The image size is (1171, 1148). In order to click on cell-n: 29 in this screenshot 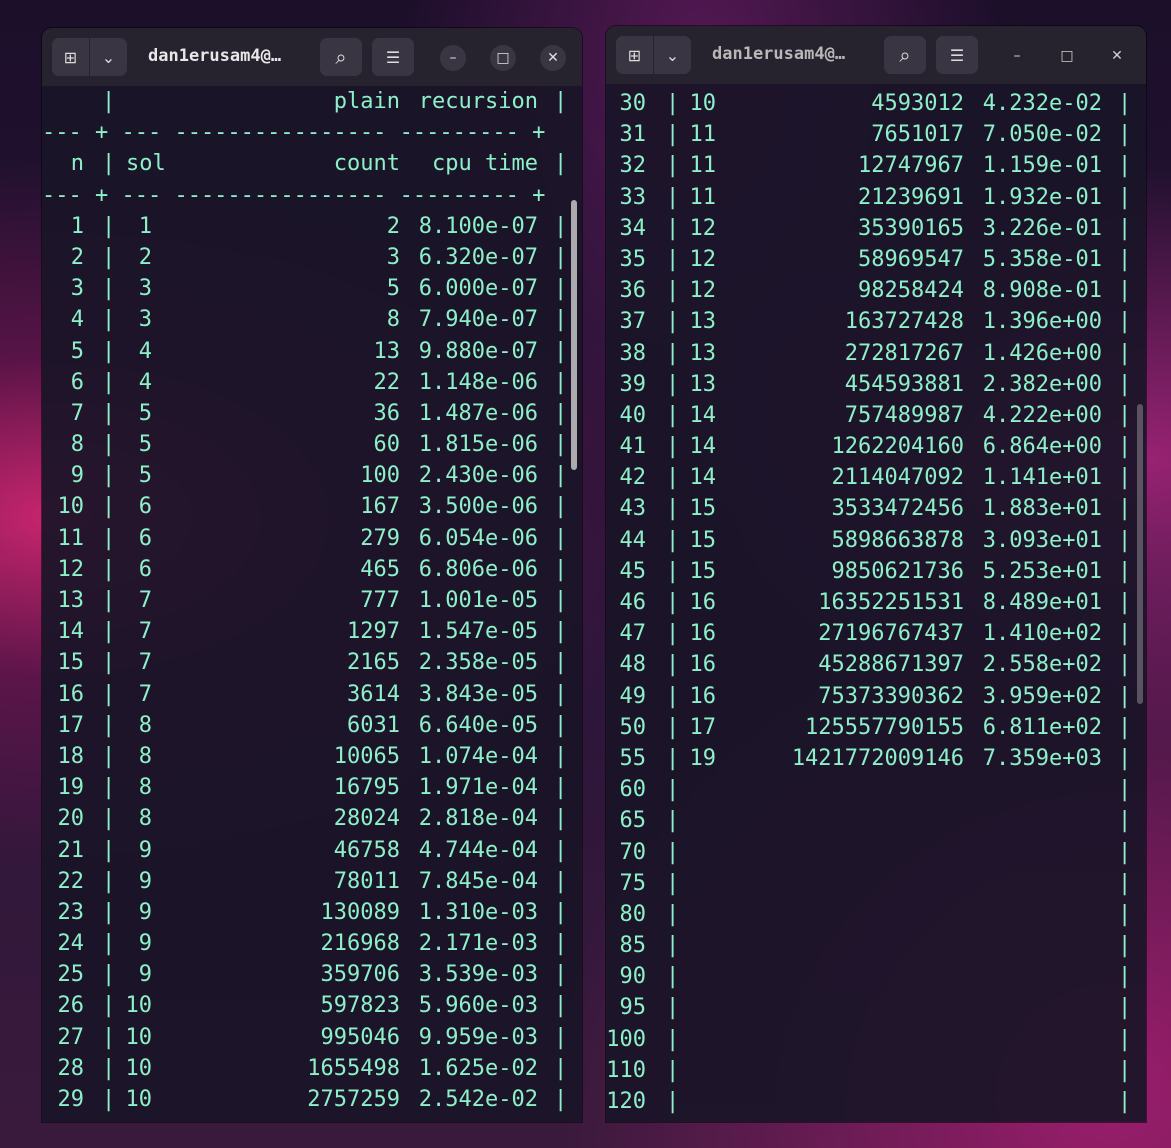, I will do `click(71, 1099)`.